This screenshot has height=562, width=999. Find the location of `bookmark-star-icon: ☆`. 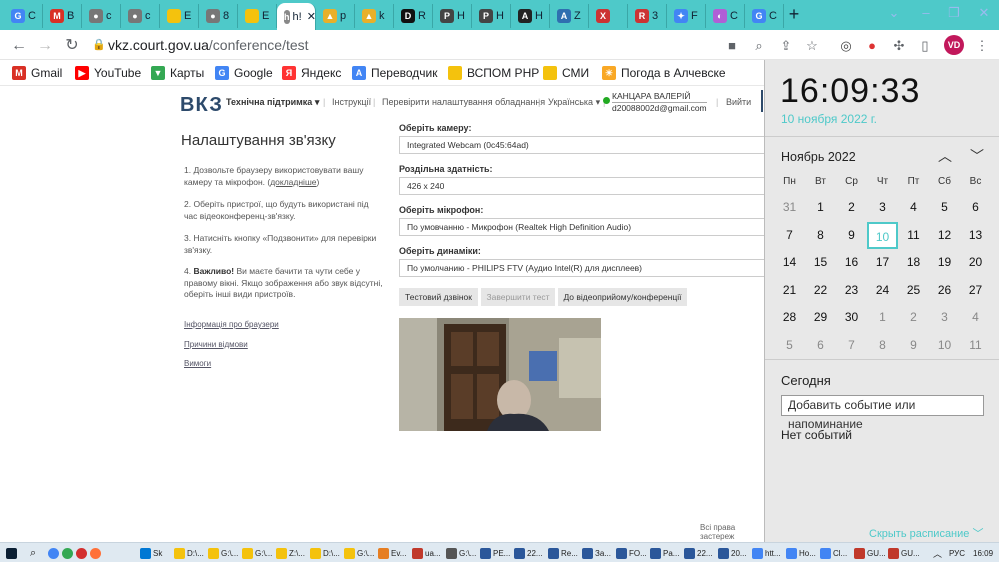

bookmark-star-icon: ☆ is located at coordinates (812, 46).